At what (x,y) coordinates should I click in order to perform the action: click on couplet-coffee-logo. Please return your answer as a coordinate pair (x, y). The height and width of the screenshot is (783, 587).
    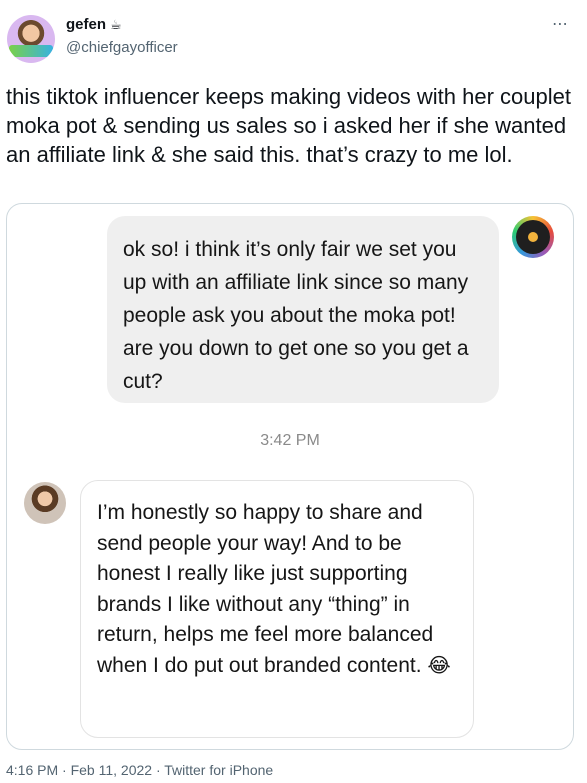
    Looking at the image, I should click on (533, 237).